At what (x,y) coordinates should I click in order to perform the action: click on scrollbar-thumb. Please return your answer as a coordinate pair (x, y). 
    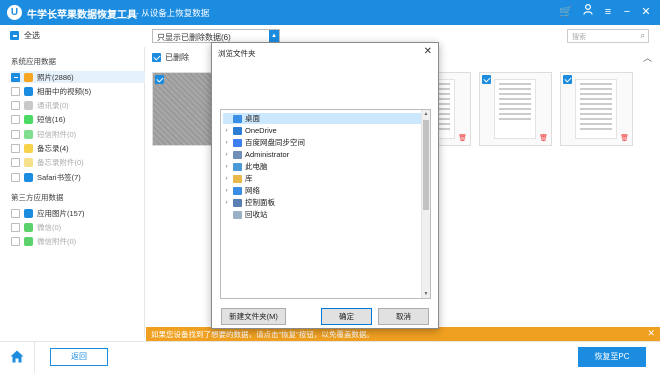
    Looking at the image, I should click on (426, 165).